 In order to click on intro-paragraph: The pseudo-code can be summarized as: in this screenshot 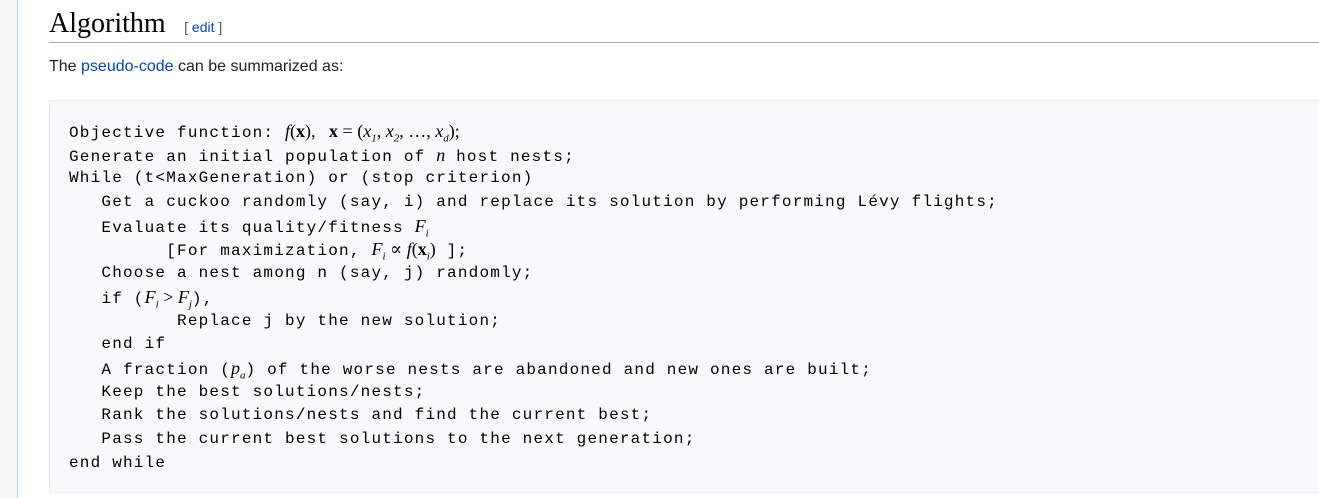, I will do `click(196, 67)`.